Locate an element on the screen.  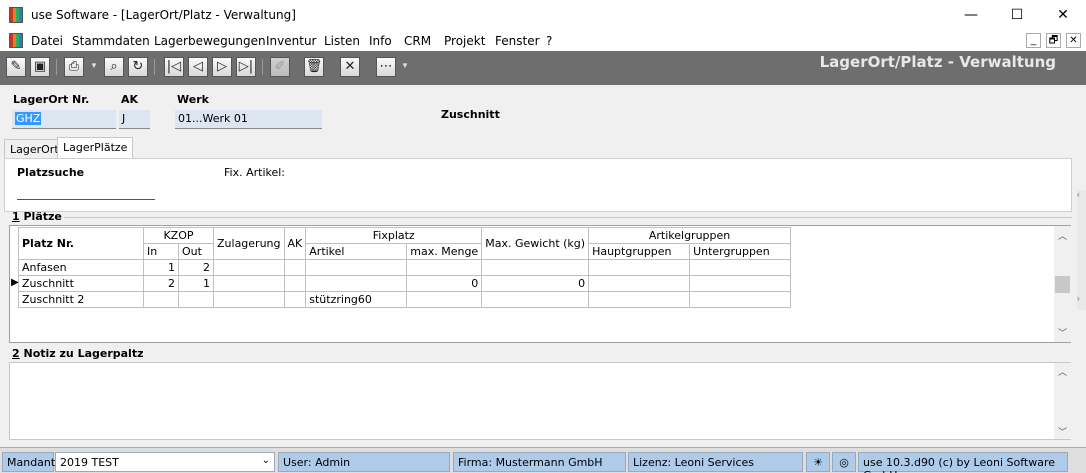
last-record-icon: ▷| is located at coordinates (246, 67).